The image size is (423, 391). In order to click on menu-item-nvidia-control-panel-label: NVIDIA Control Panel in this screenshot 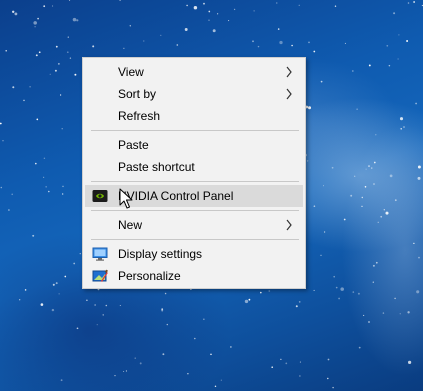, I will do `click(176, 196)`.